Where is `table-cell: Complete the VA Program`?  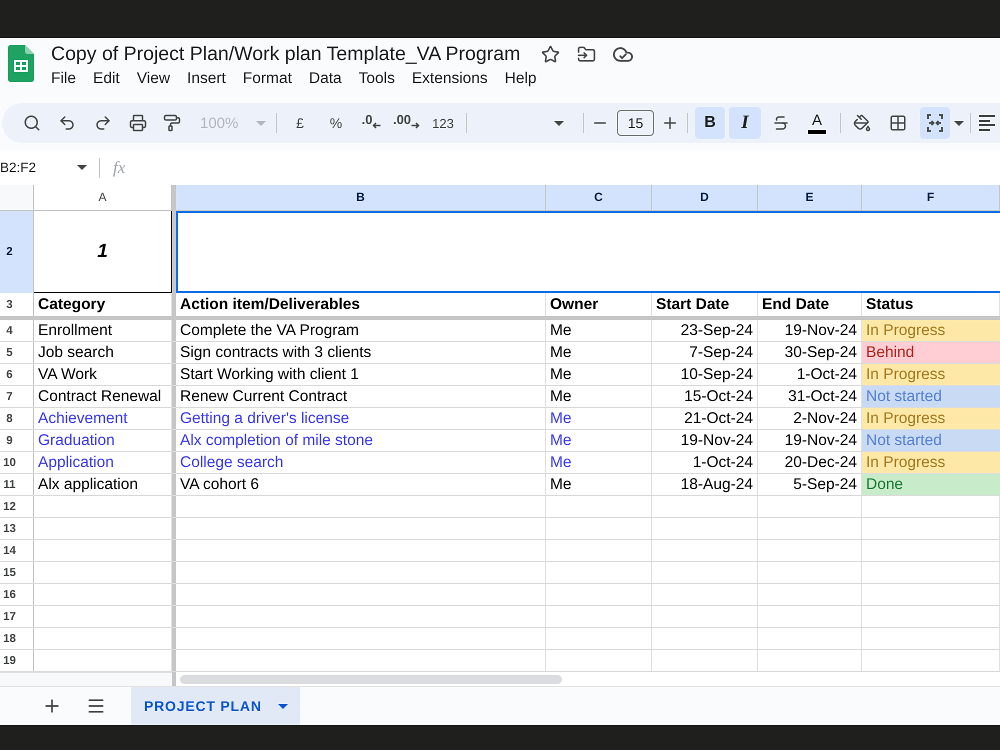
table-cell: Complete the VA Program is located at coordinates (361, 330).